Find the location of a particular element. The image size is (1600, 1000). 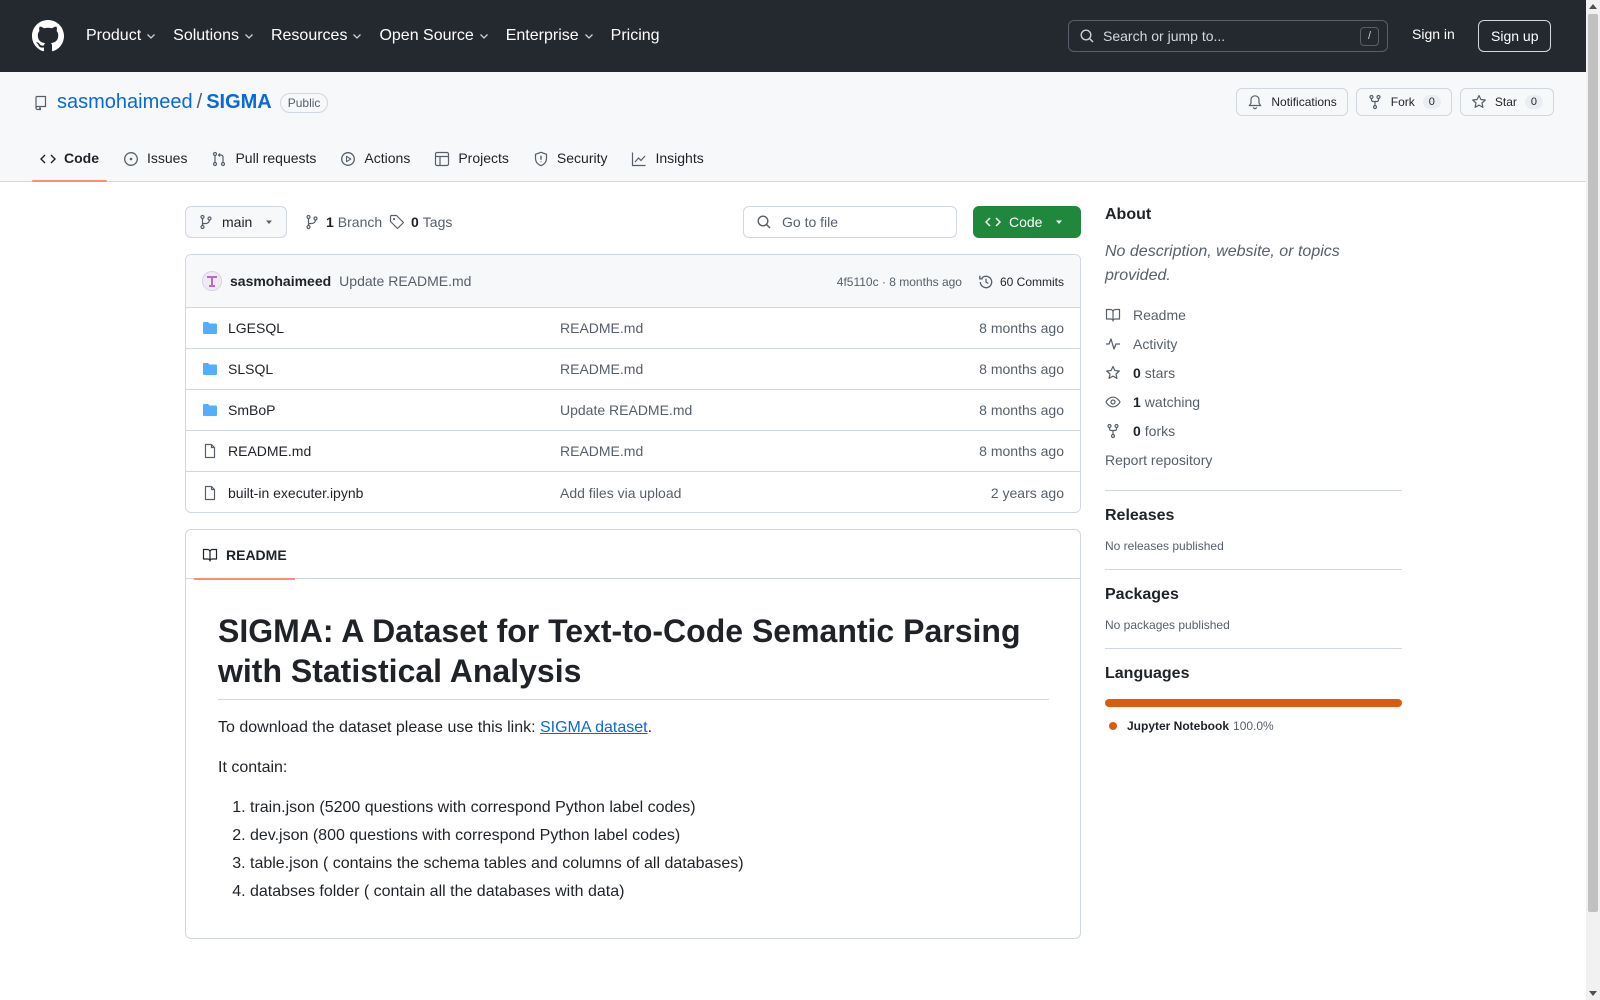

watching-count: 1 is located at coordinates (1137, 401).